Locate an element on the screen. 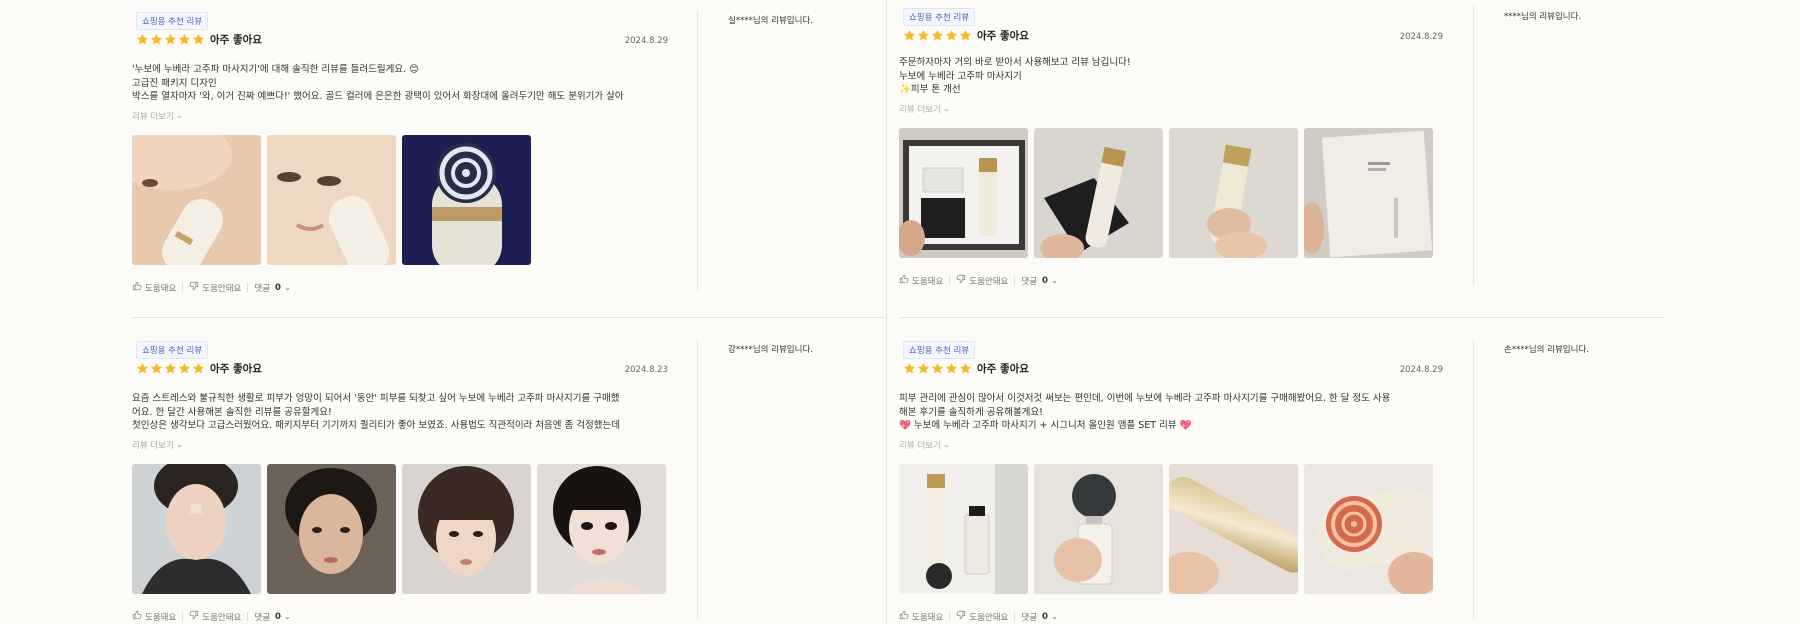 Image resolution: width=1800 pixels, height=624 pixels. review-photo-device-light-head is located at coordinates (466, 200).